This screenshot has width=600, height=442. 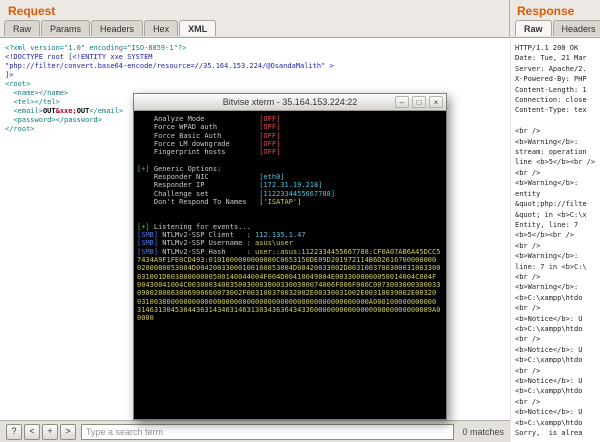 What do you see at coordinates (9, 75) in the screenshot?
I see `xml-line: ]>` at bounding box center [9, 75].